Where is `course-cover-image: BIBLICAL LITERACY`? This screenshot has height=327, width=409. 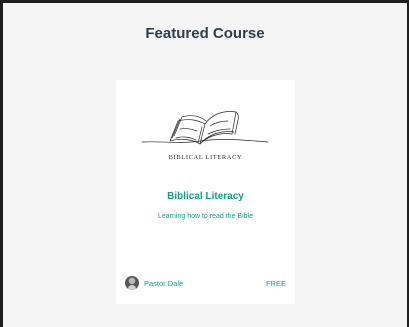
course-cover-image: BIBLICAL LITERACY is located at coordinates (205, 127).